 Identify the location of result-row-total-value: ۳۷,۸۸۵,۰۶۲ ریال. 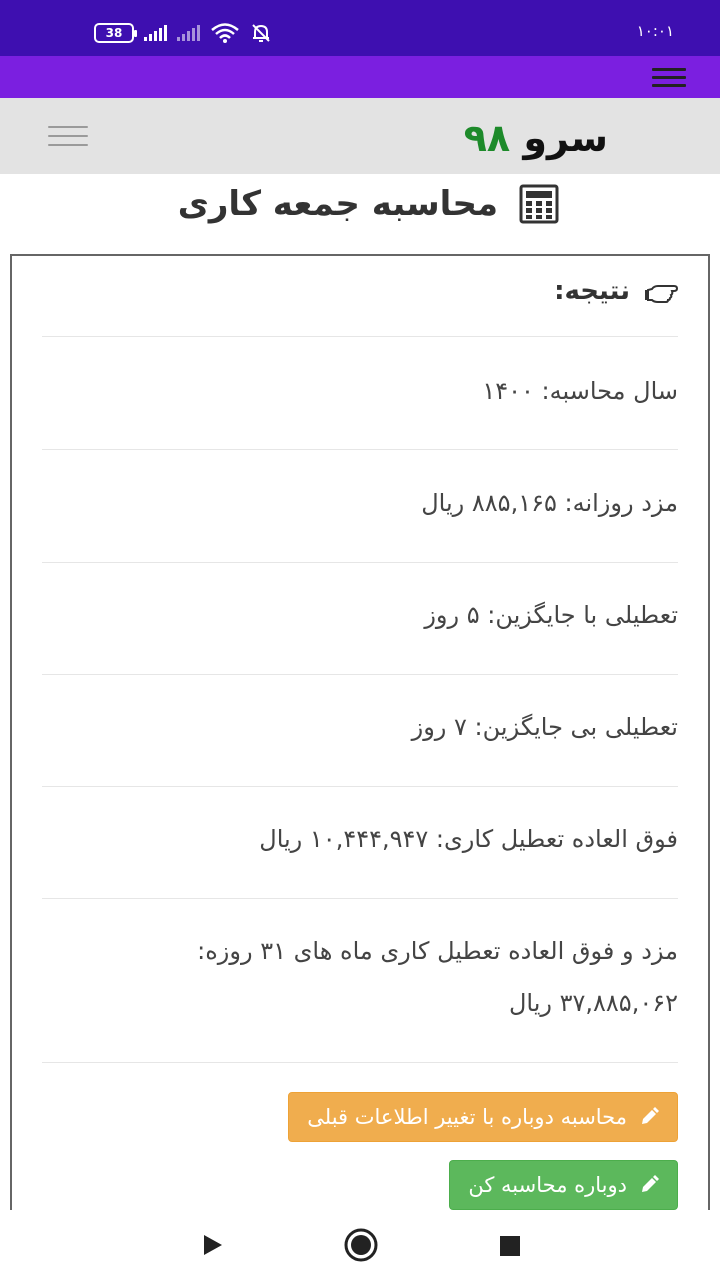
(593, 1003).